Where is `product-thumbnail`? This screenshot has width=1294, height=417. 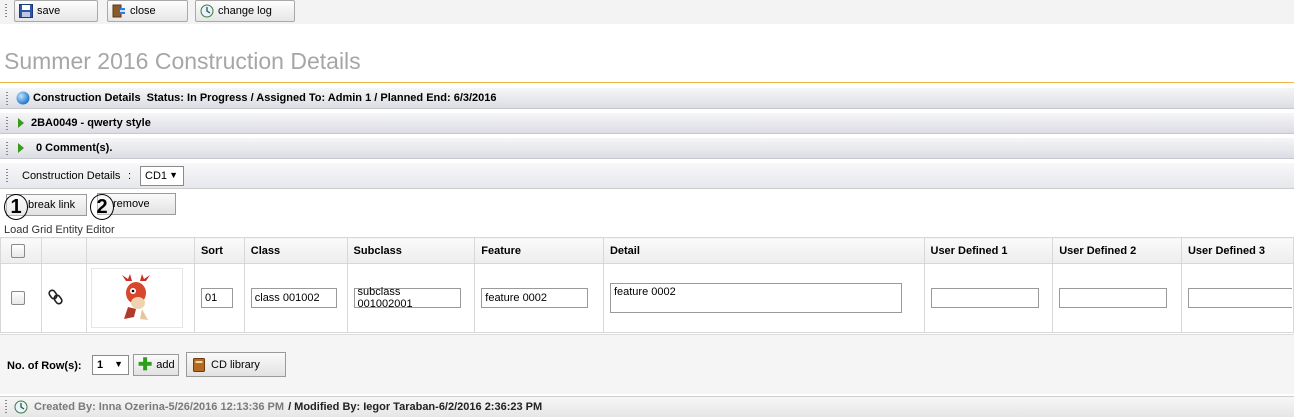 product-thumbnail is located at coordinates (137, 298).